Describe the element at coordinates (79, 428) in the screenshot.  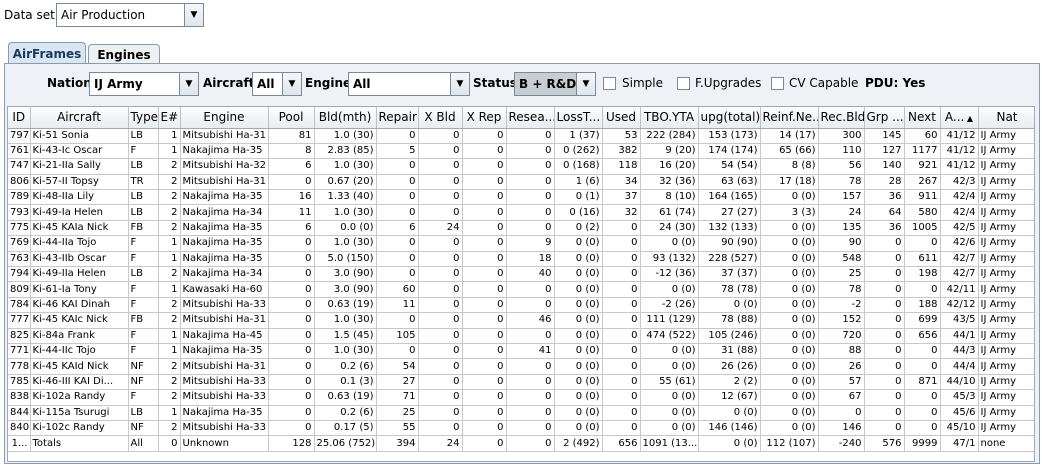
I see `table-cell: Ki-102c Randy` at that location.